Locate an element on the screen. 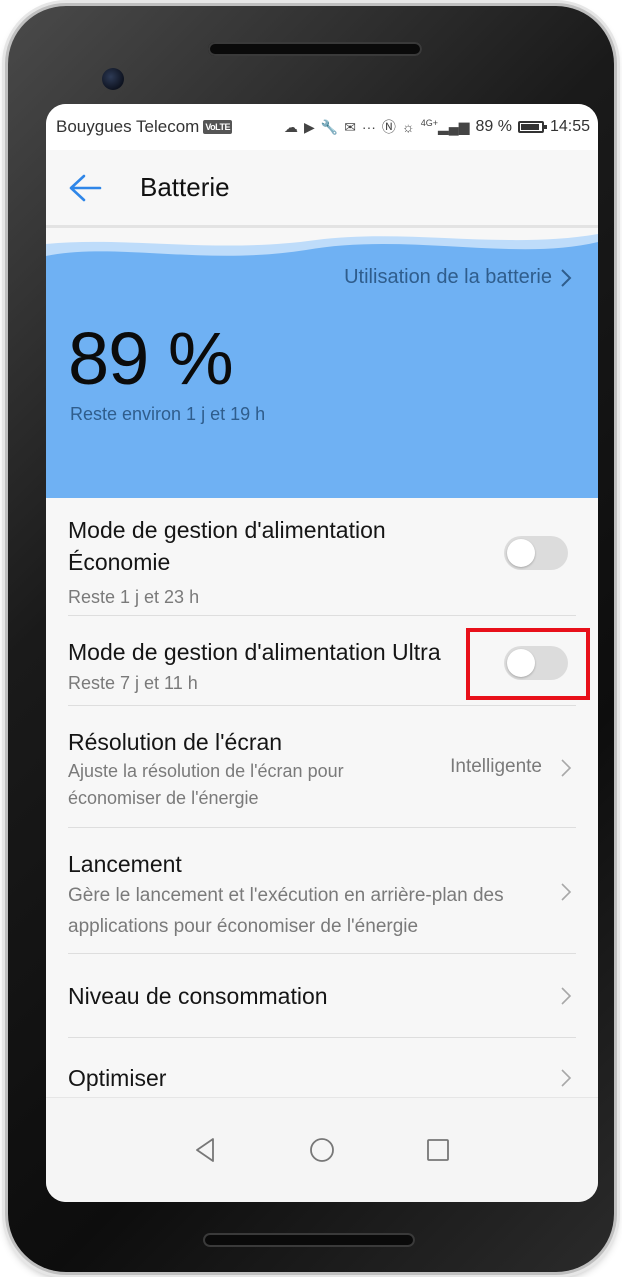 The height and width of the screenshot is (1277, 622). ultra-mode-title: Mode de gestion d'alimentation Ultra is located at coordinates (254, 652).